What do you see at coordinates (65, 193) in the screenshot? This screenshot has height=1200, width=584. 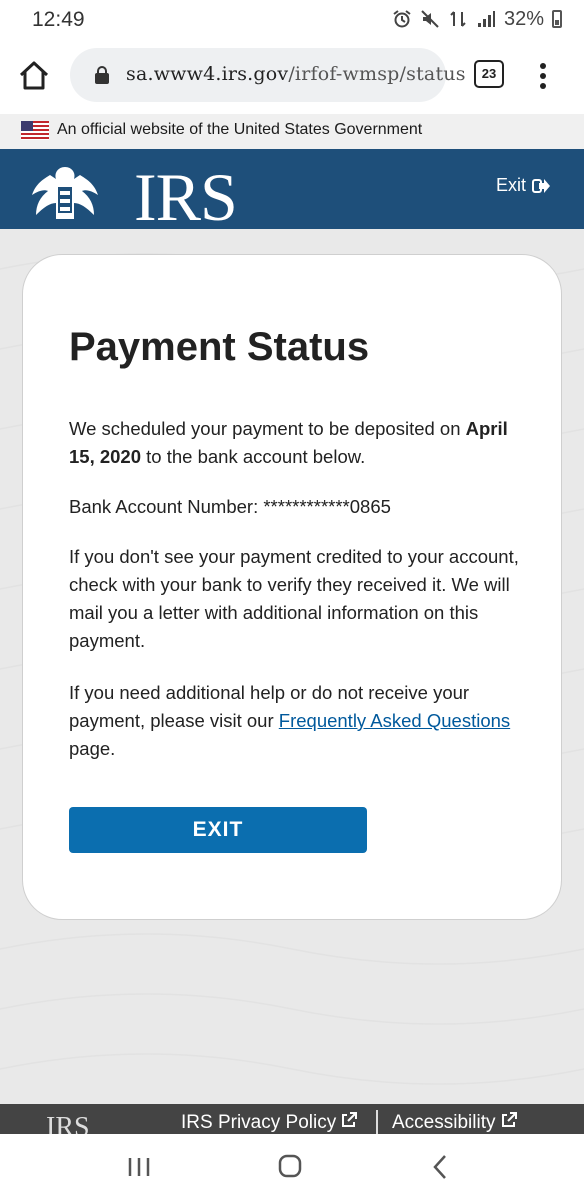 I see `eagle-emblem-icon` at bounding box center [65, 193].